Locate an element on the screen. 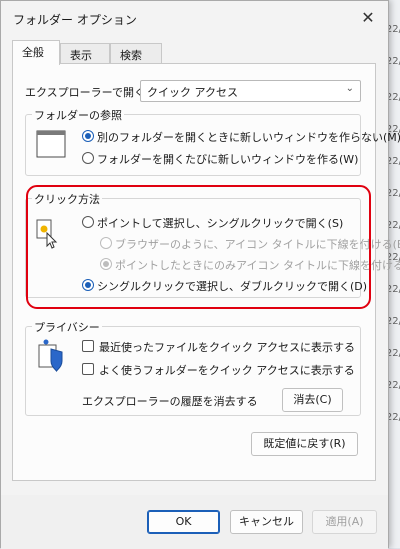 This screenshot has width=400, height=549. radio-single-click-open is located at coordinates (88, 222).